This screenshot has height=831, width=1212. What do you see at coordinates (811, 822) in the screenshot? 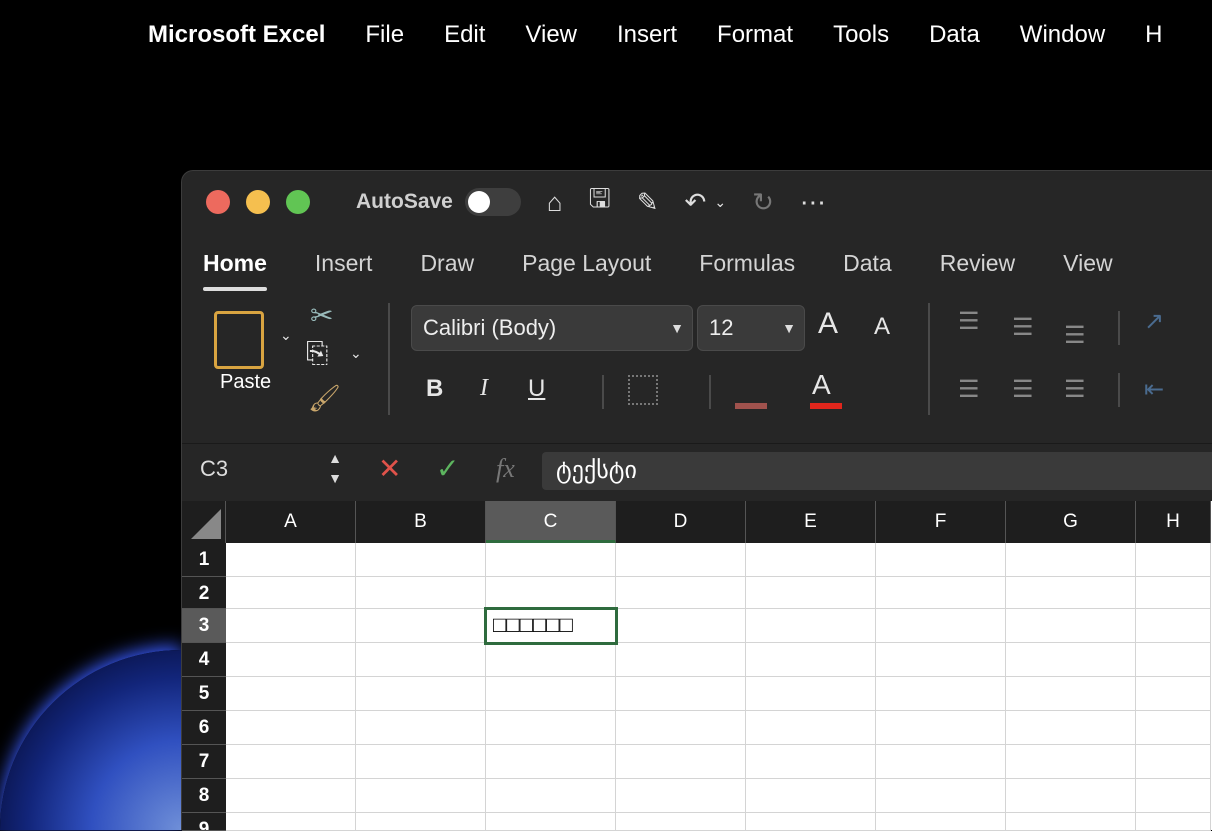
I see `cell-E9` at bounding box center [811, 822].